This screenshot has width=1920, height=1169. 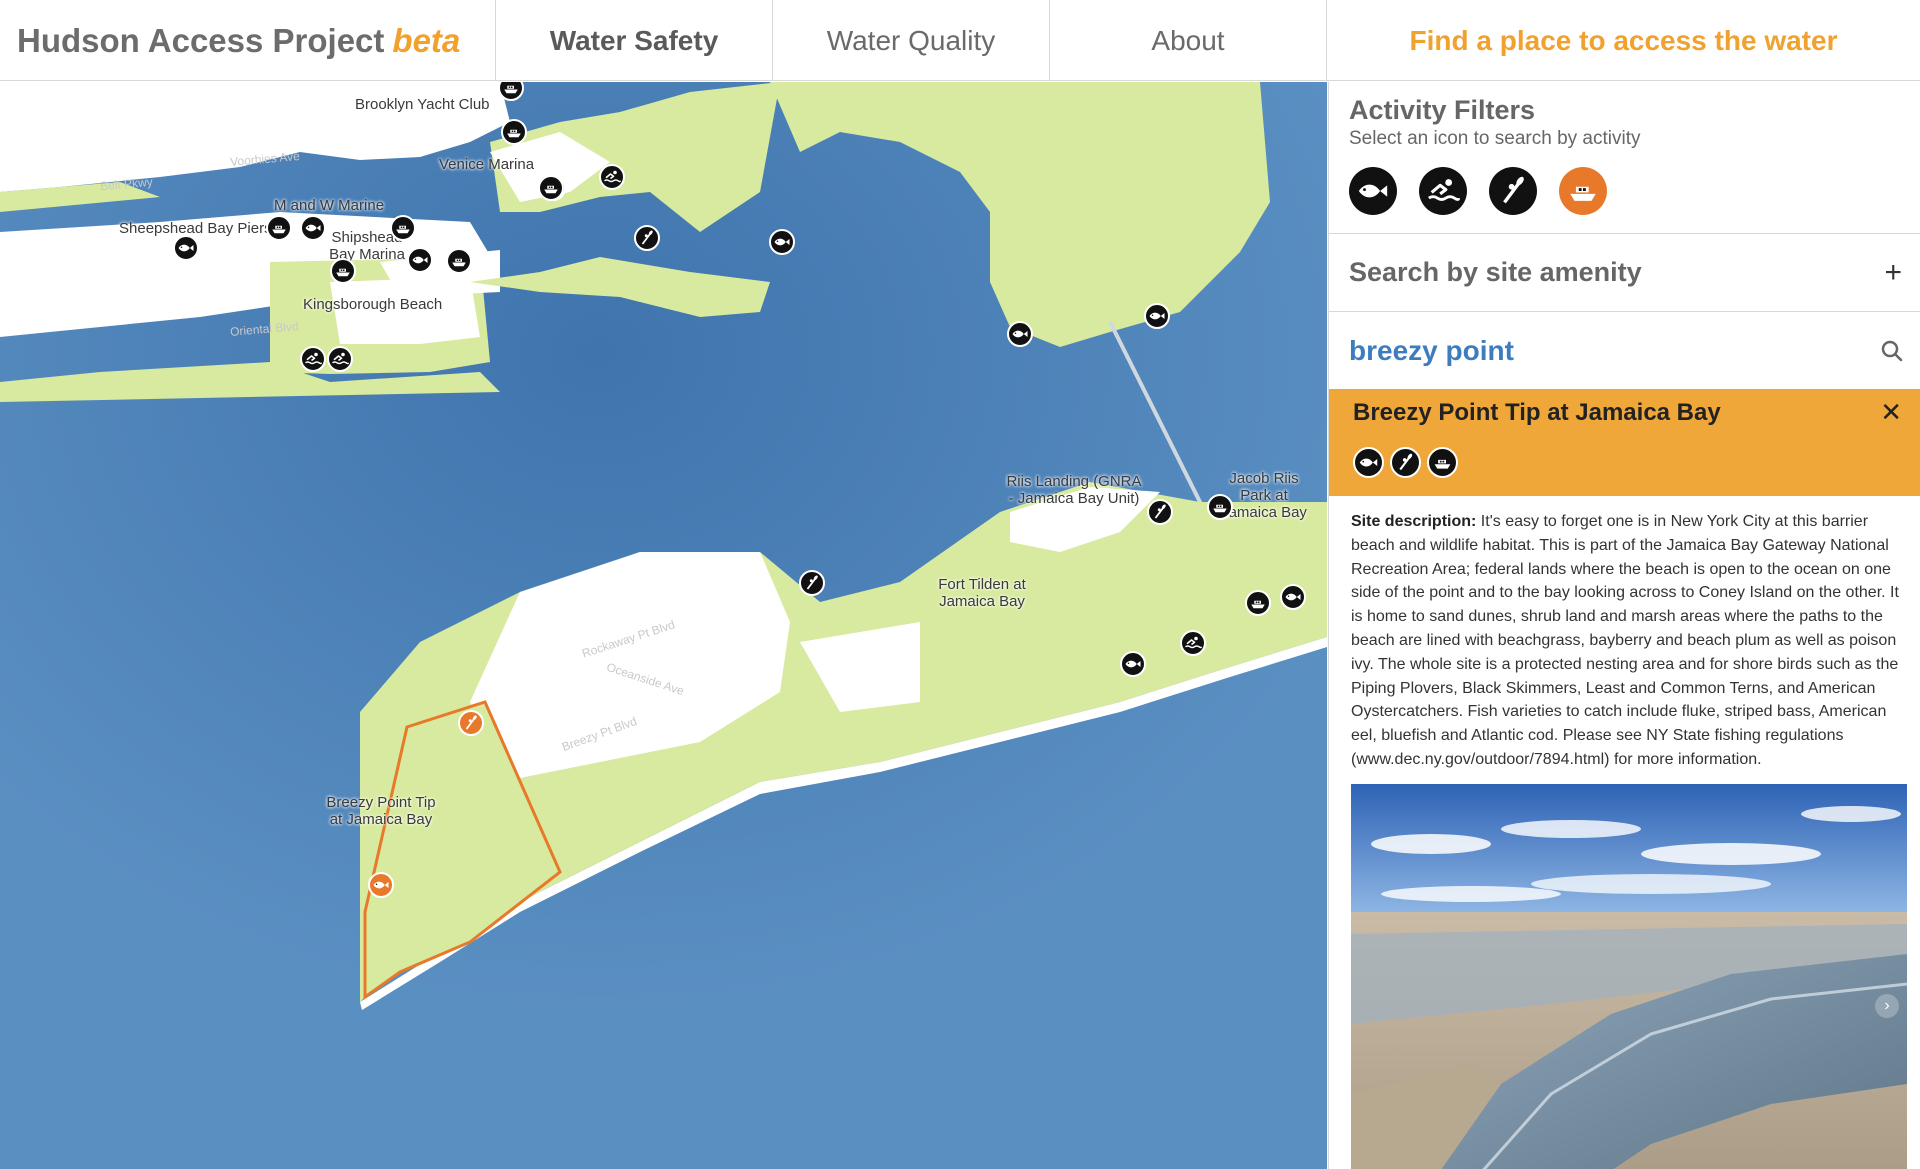 What do you see at coordinates (1624, 191) in the screenshot?
I see `activity-filter-buttons` at bounding box center [1624, 191].